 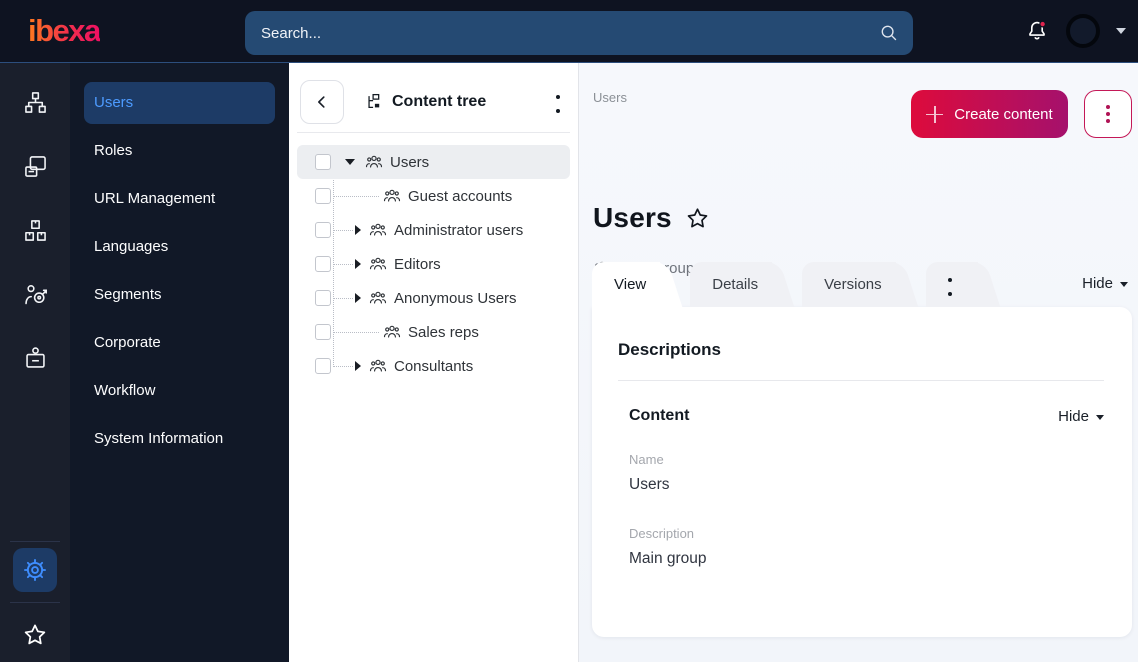 What do you see at coordinates (646, 459) in the screenshot?
I see `field-label-name: Name` at bounding box center [646, 459].